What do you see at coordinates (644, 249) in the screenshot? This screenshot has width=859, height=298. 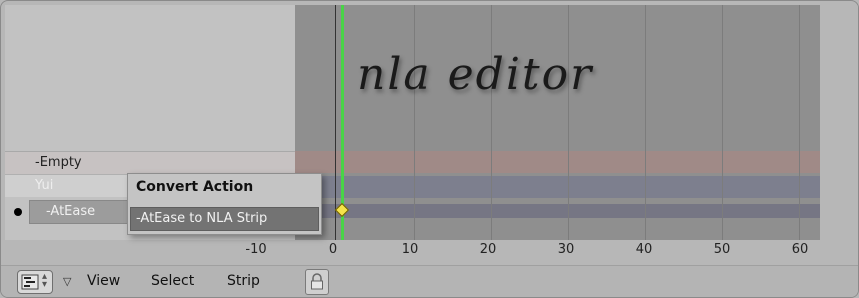 I see `ruler-tick-label: 40` at bounding box center [644, 249].